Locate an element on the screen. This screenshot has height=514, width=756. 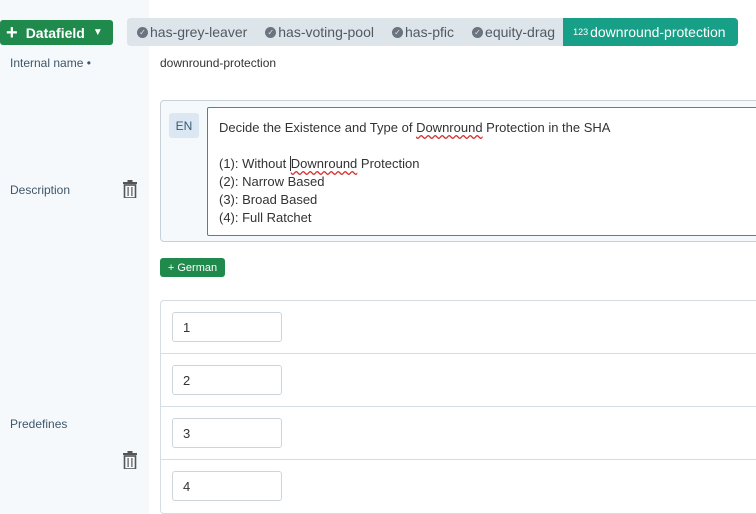
description-label: Description is located at coordinates (40, 190).